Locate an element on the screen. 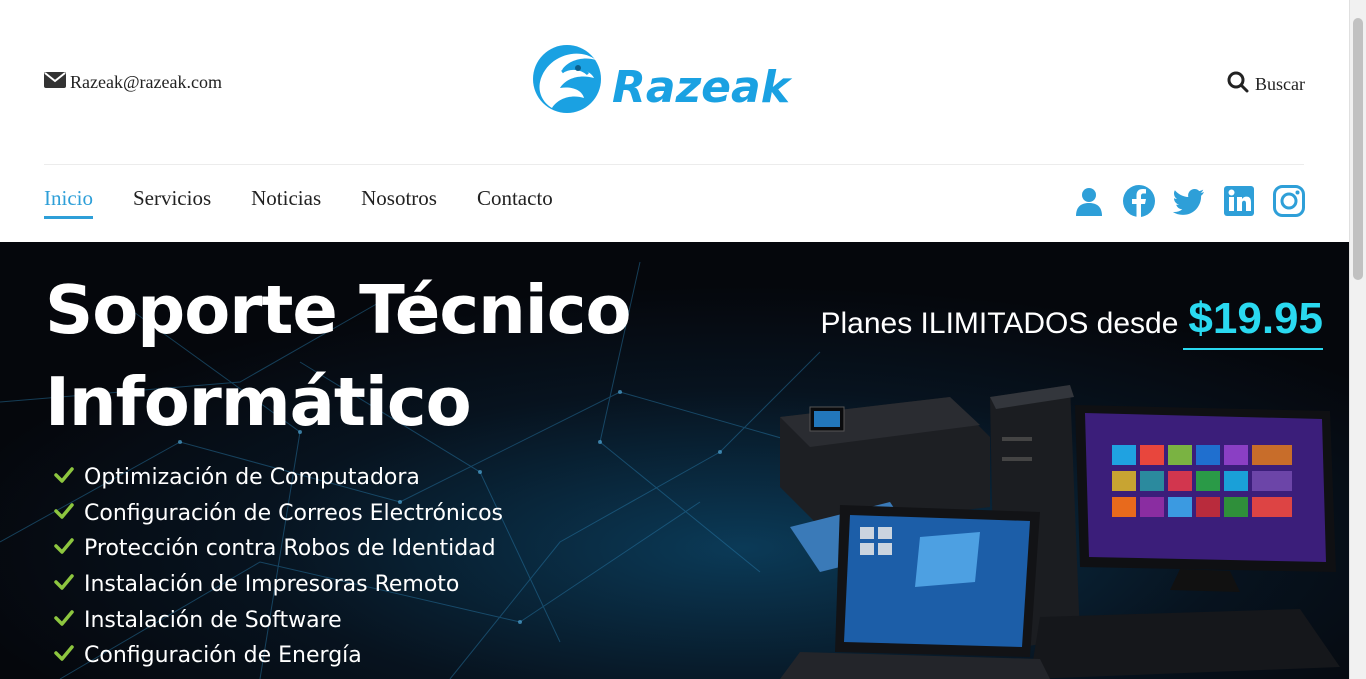  nav-item-nosotros: Nosotros is located at coordinates (399, 202).